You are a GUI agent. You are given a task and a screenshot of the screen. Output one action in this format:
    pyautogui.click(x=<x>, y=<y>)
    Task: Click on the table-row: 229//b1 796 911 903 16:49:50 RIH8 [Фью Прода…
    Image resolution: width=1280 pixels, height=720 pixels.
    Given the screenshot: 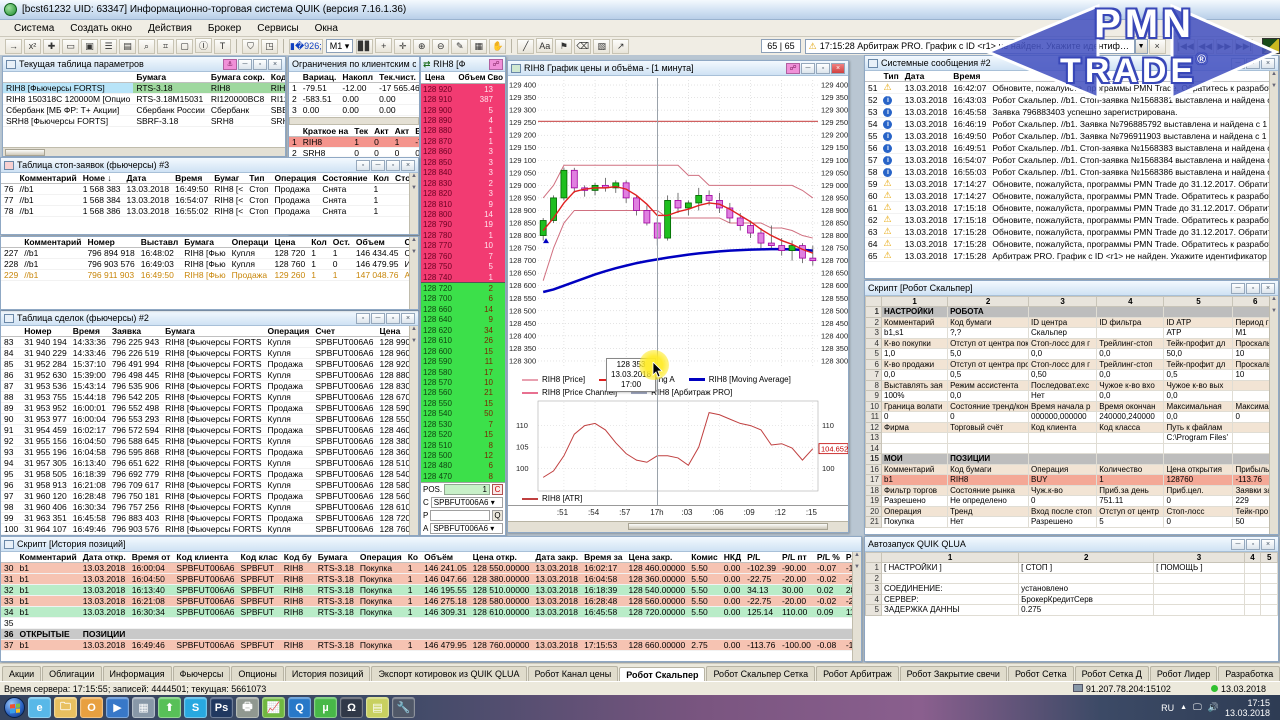 What is the action you would take?
    pyautogui.click(x=209, y=275)
    